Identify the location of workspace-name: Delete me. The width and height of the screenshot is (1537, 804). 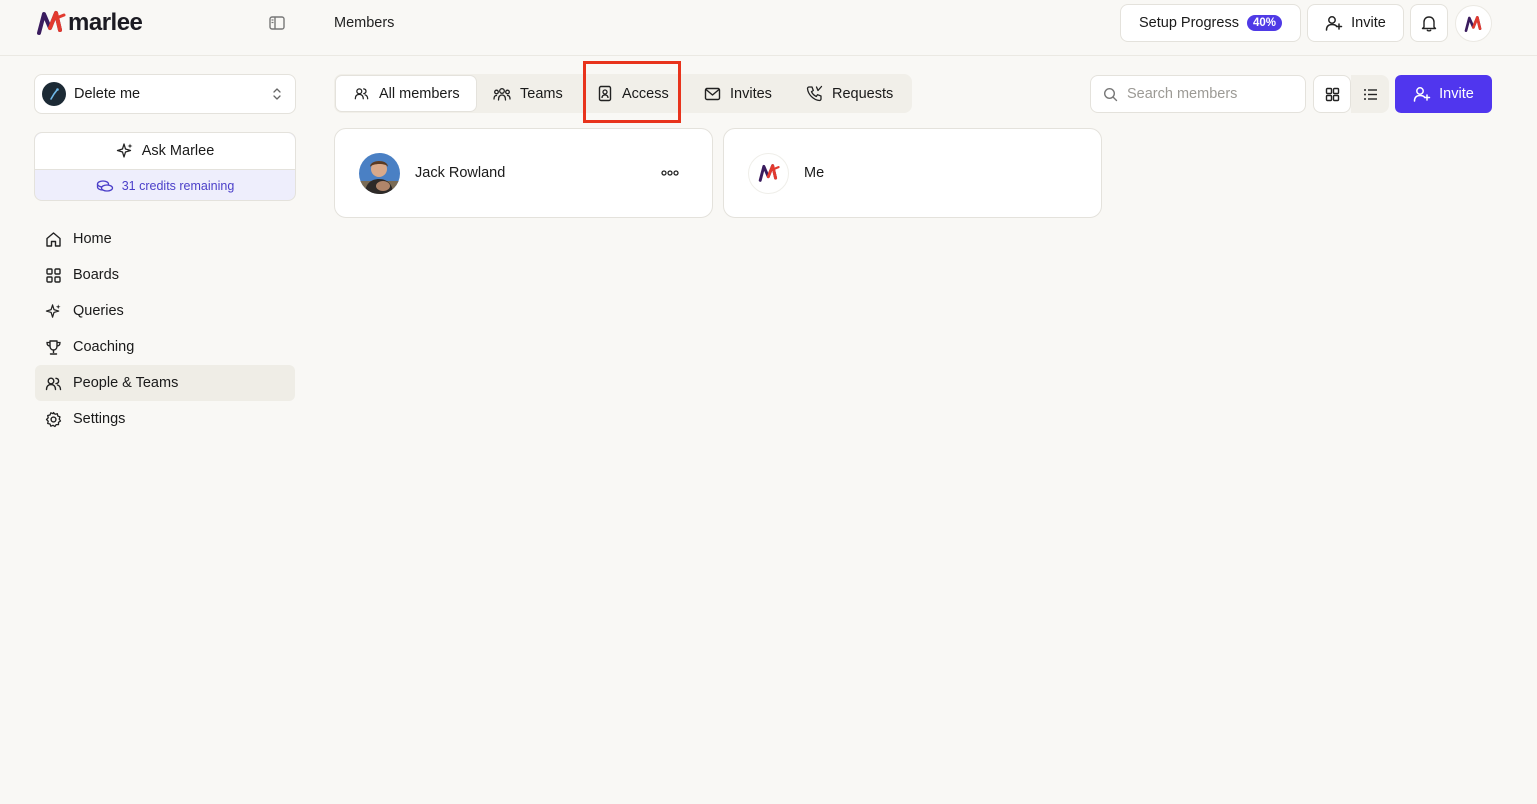
(107, 94).